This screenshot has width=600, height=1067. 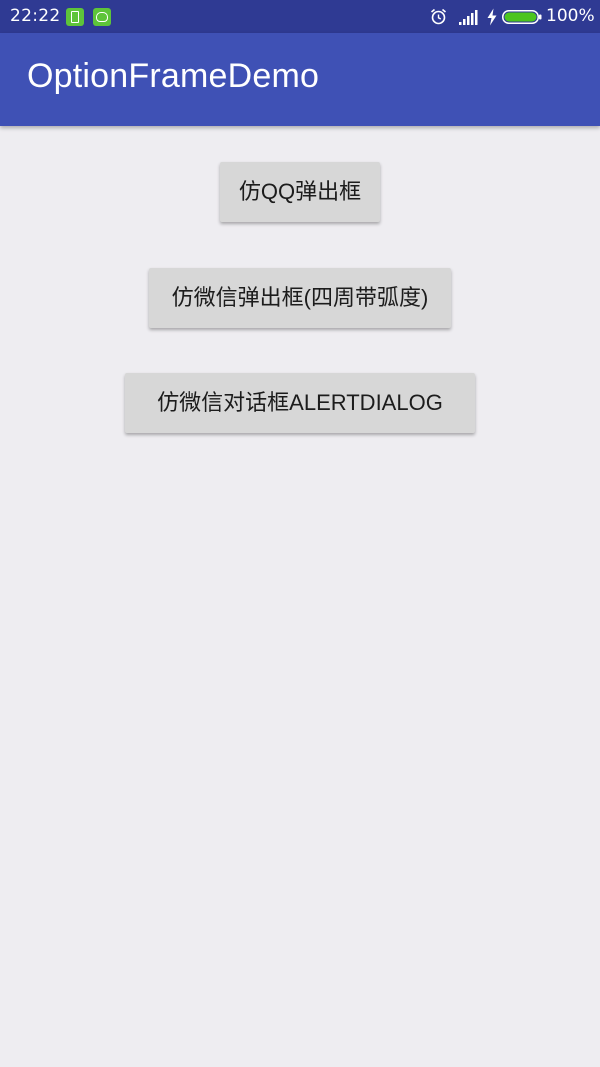 What do you see at coordinates (300, 16) in the screenshot?
I see `status-bar: 22:22 100%` at bounding box center [300, 16].